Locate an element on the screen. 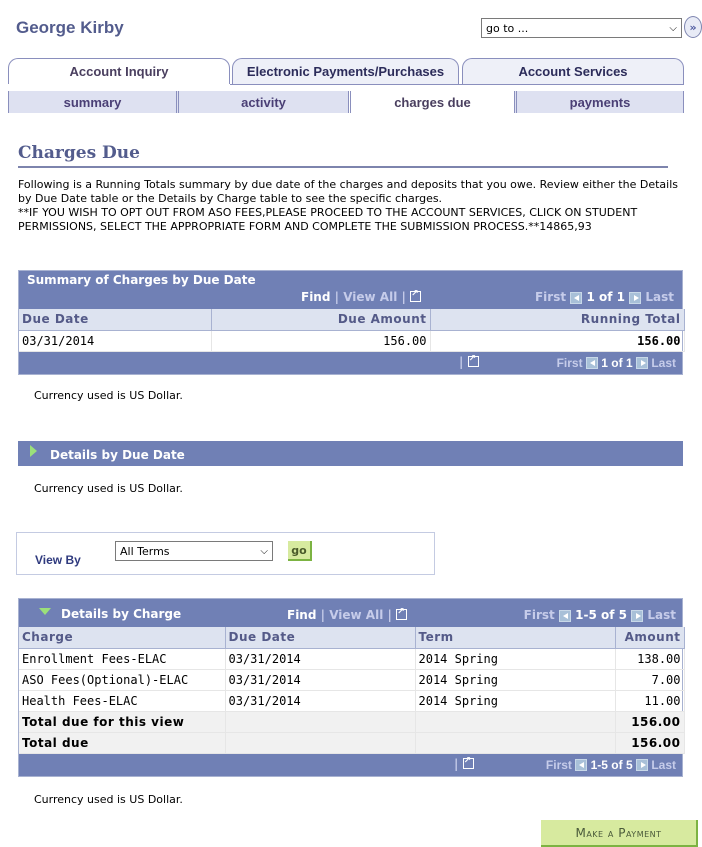 Image resolution: width=702 pixels, height=847 pixels. total-row: Total due 156.00 is located at coordinates (352, 743).